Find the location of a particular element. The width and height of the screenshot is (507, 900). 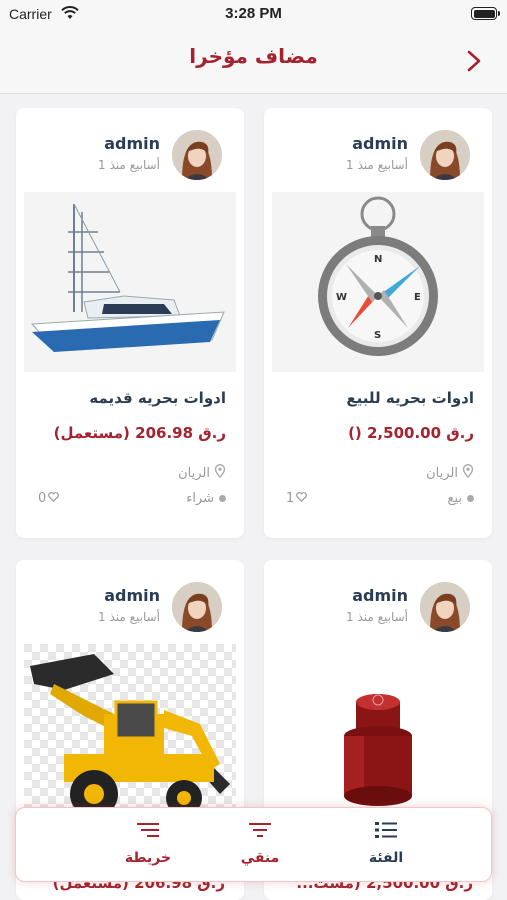

listing-image-red-part is located at coordinates (378, 734).